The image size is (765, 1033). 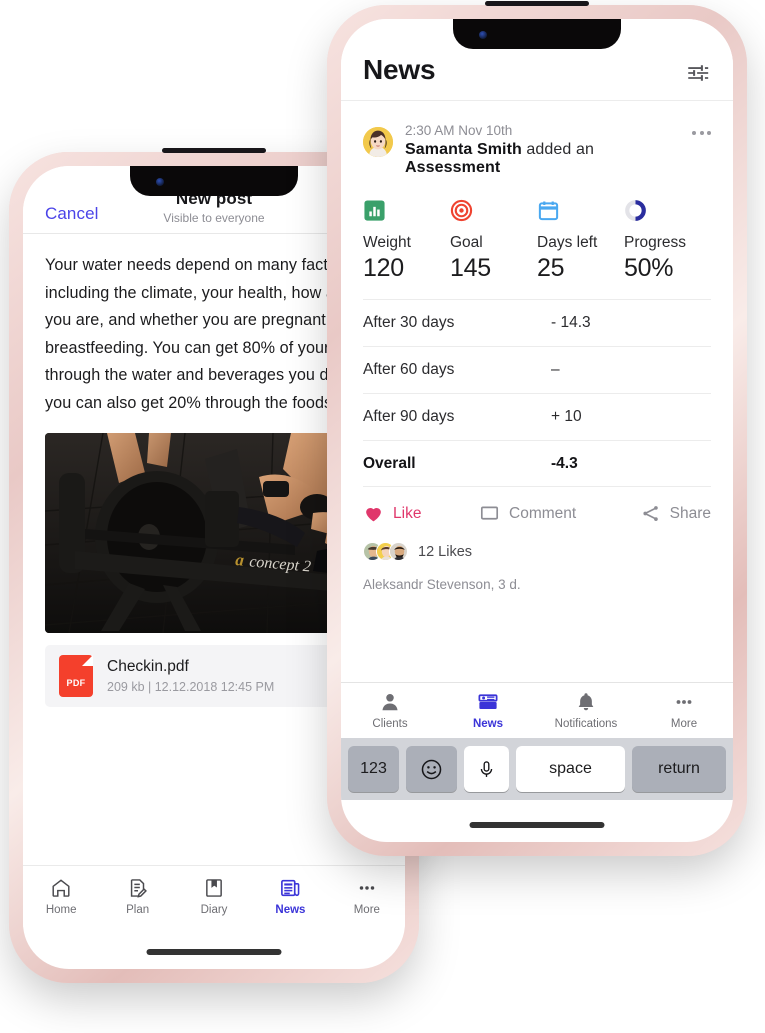 I want to click on home-icon, so click(x=61, y=888).